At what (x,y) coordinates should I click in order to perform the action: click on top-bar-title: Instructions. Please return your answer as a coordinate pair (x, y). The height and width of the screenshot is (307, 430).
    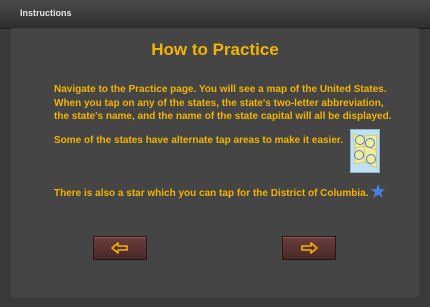
    Looking at the image, I should click on (46, 13).